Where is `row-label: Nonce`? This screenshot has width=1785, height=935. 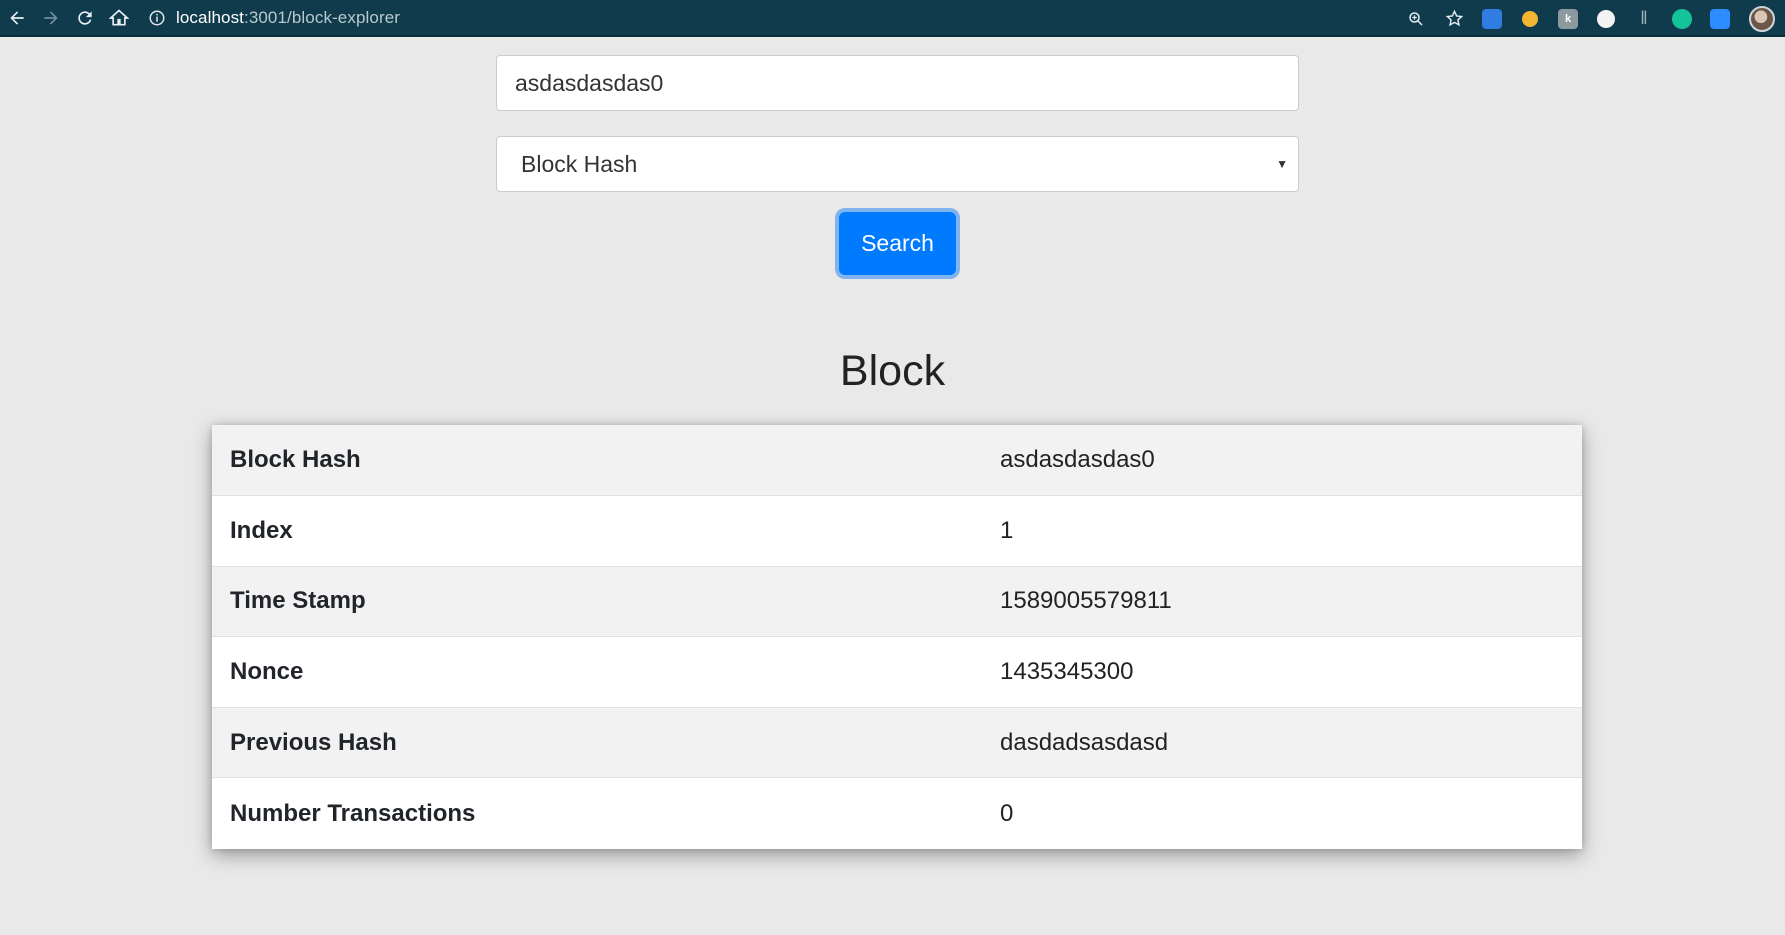 row-label: Nonce is located at coordinates (606, 672).